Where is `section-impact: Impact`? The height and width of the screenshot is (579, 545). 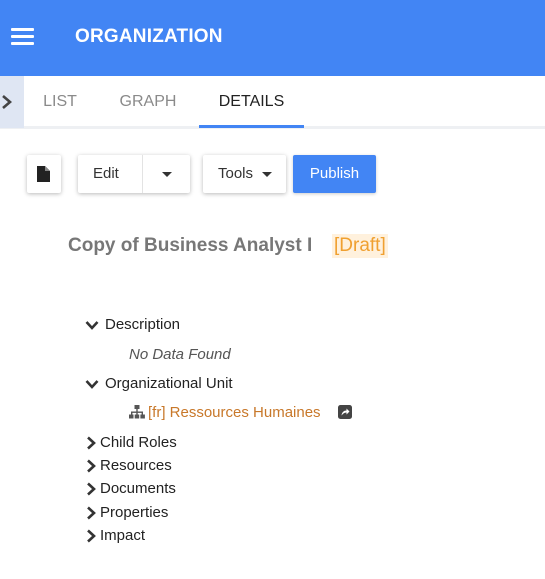
section-impact: Impact is located at coordinates (122, 535).